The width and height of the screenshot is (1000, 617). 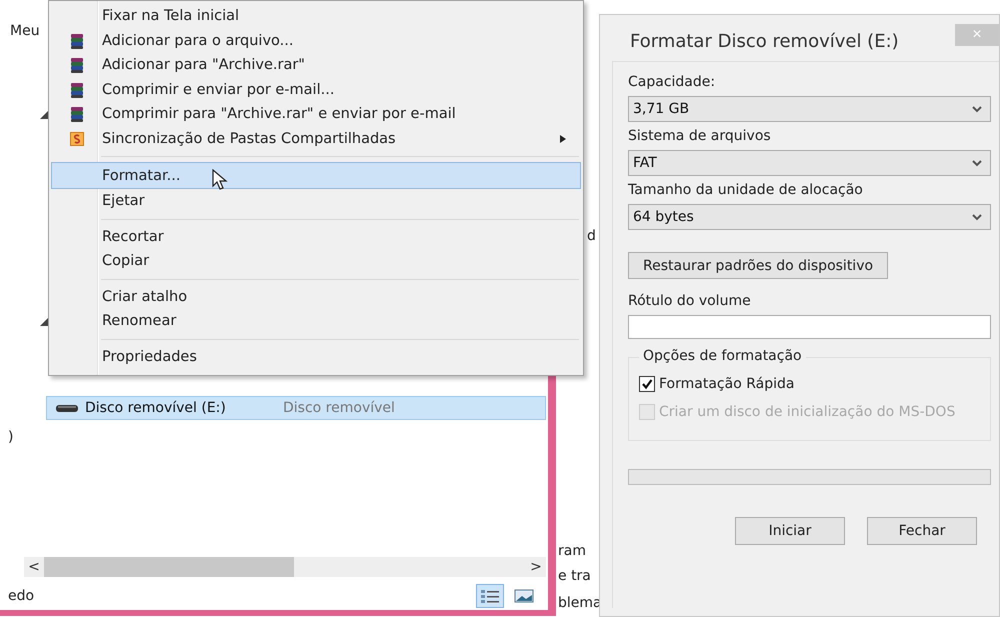 I want to click on menu-item: Copiar, so click(x=316, y=261).